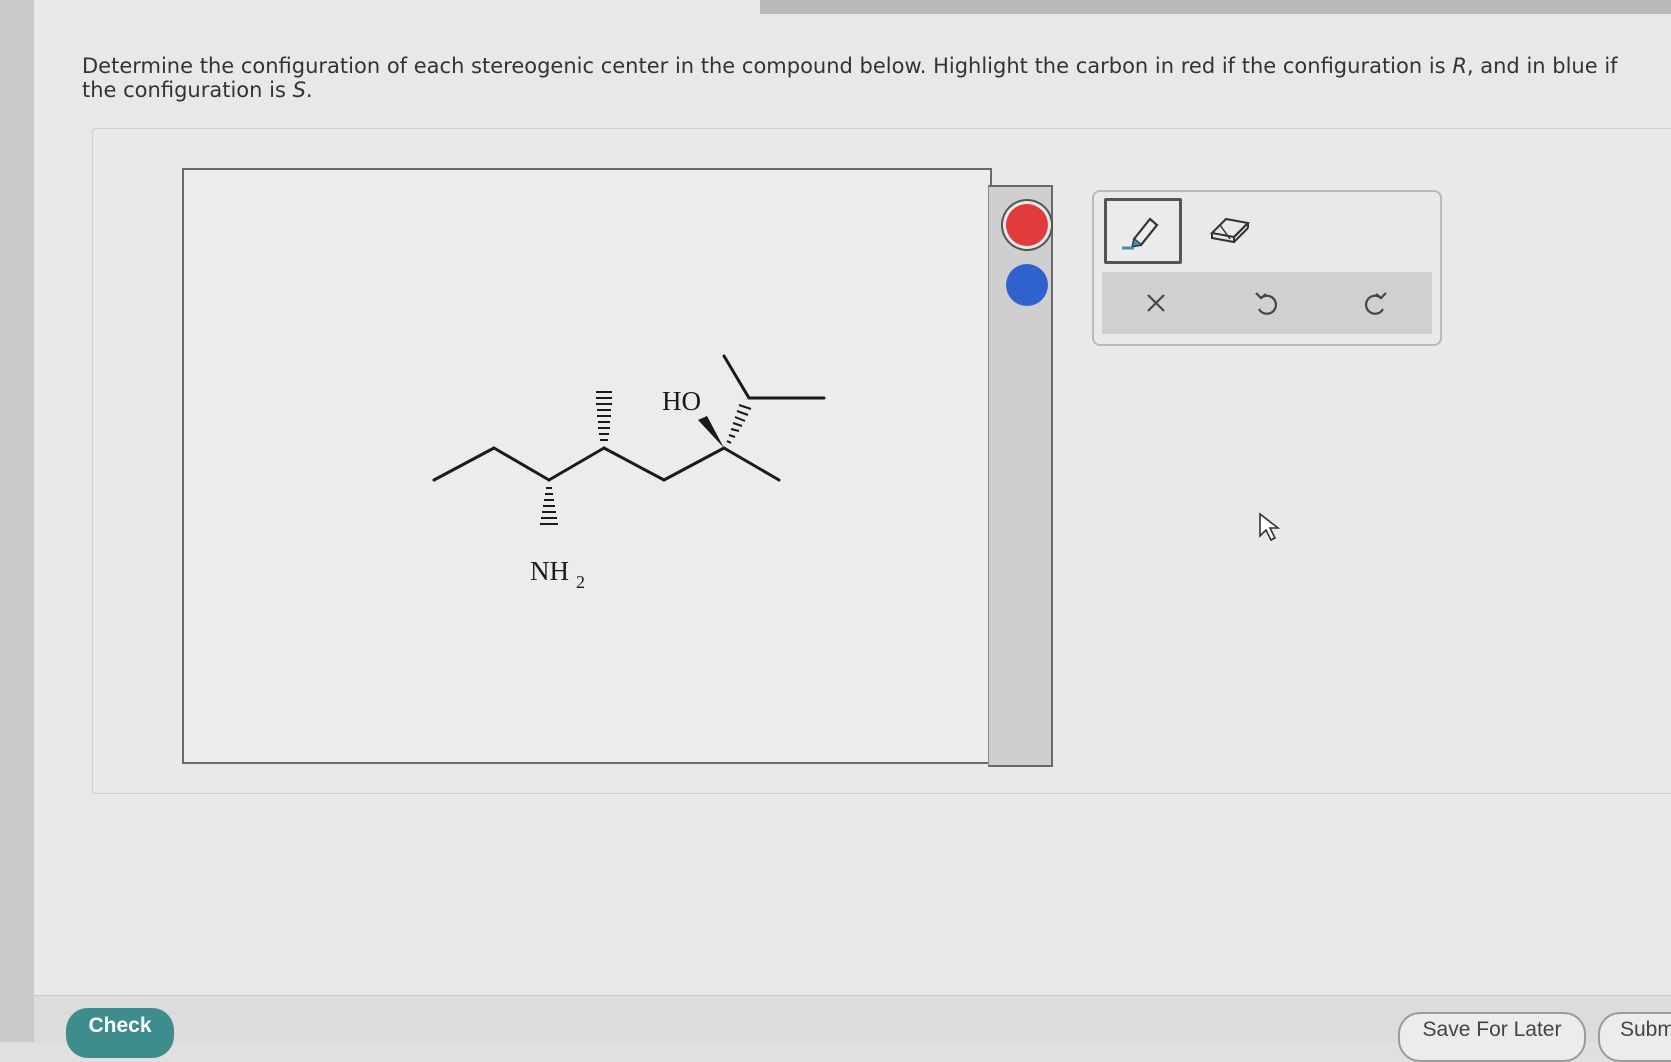 Image resolution: width=1671 pixels, height=1062 pixels. I want to click on amine-label: NH, so click(549, 571).